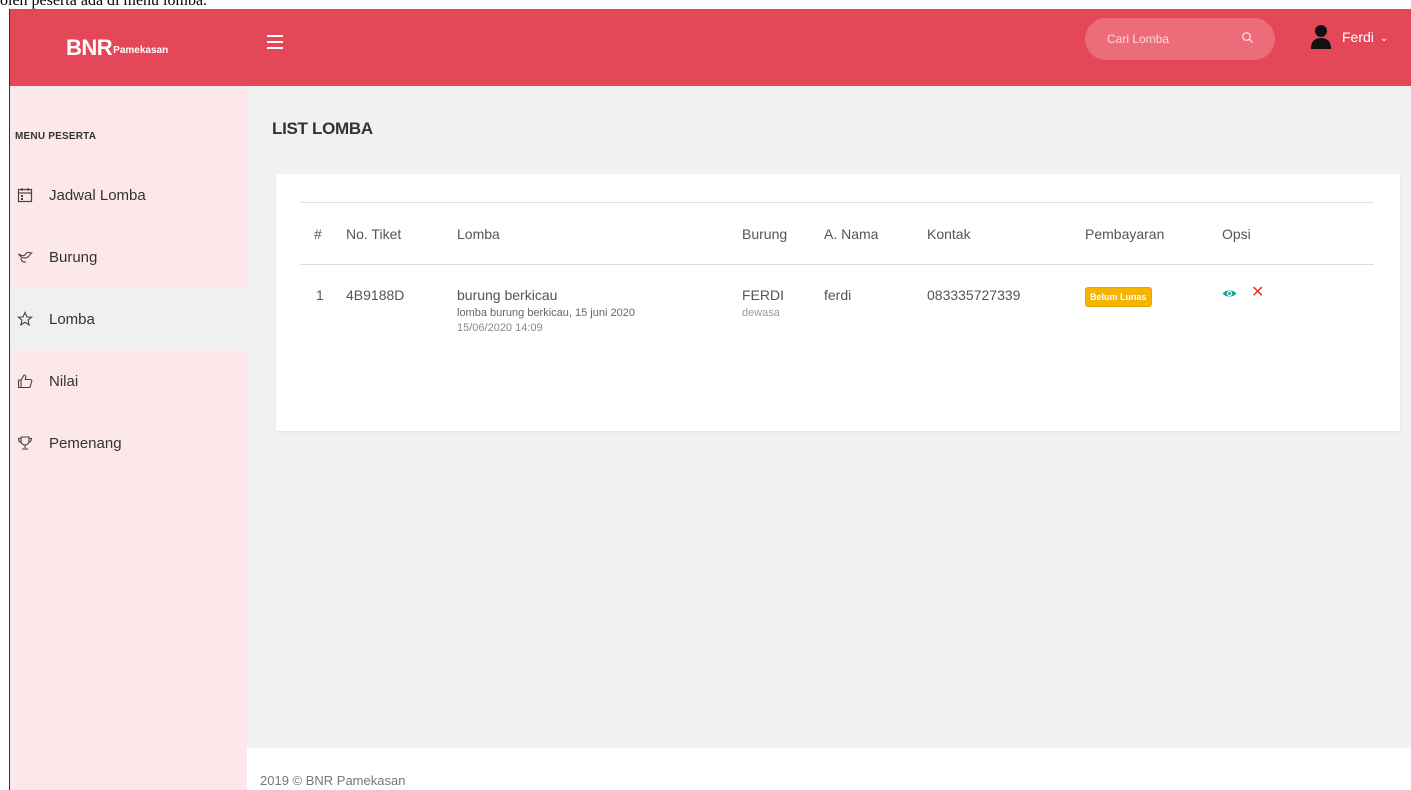 The image size is (1411, 790). Describe the element at coordinates (705, 4) in the screenshot. I see `caption-strip: oleh peserta ada di menu lomba.` at that location.